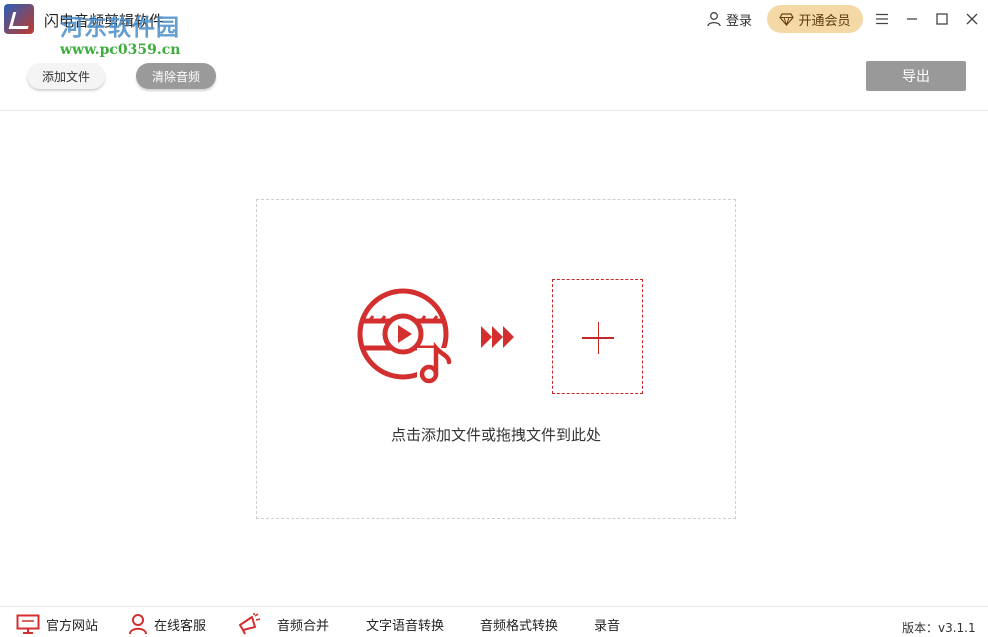  I want to click on vip-button: 开通会员, so click(815, 19).